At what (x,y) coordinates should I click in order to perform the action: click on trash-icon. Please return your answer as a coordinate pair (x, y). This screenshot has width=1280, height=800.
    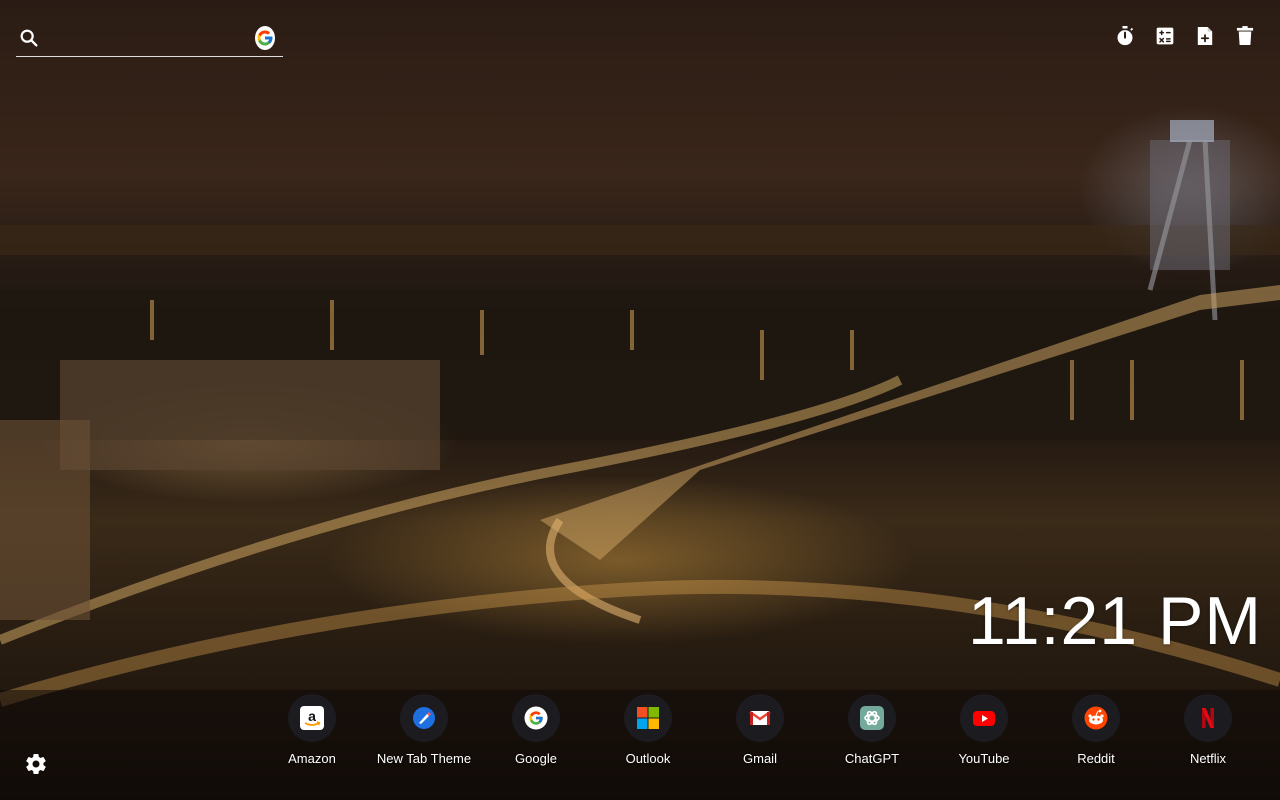
    Looking at the image, I should click on (1245, 36).